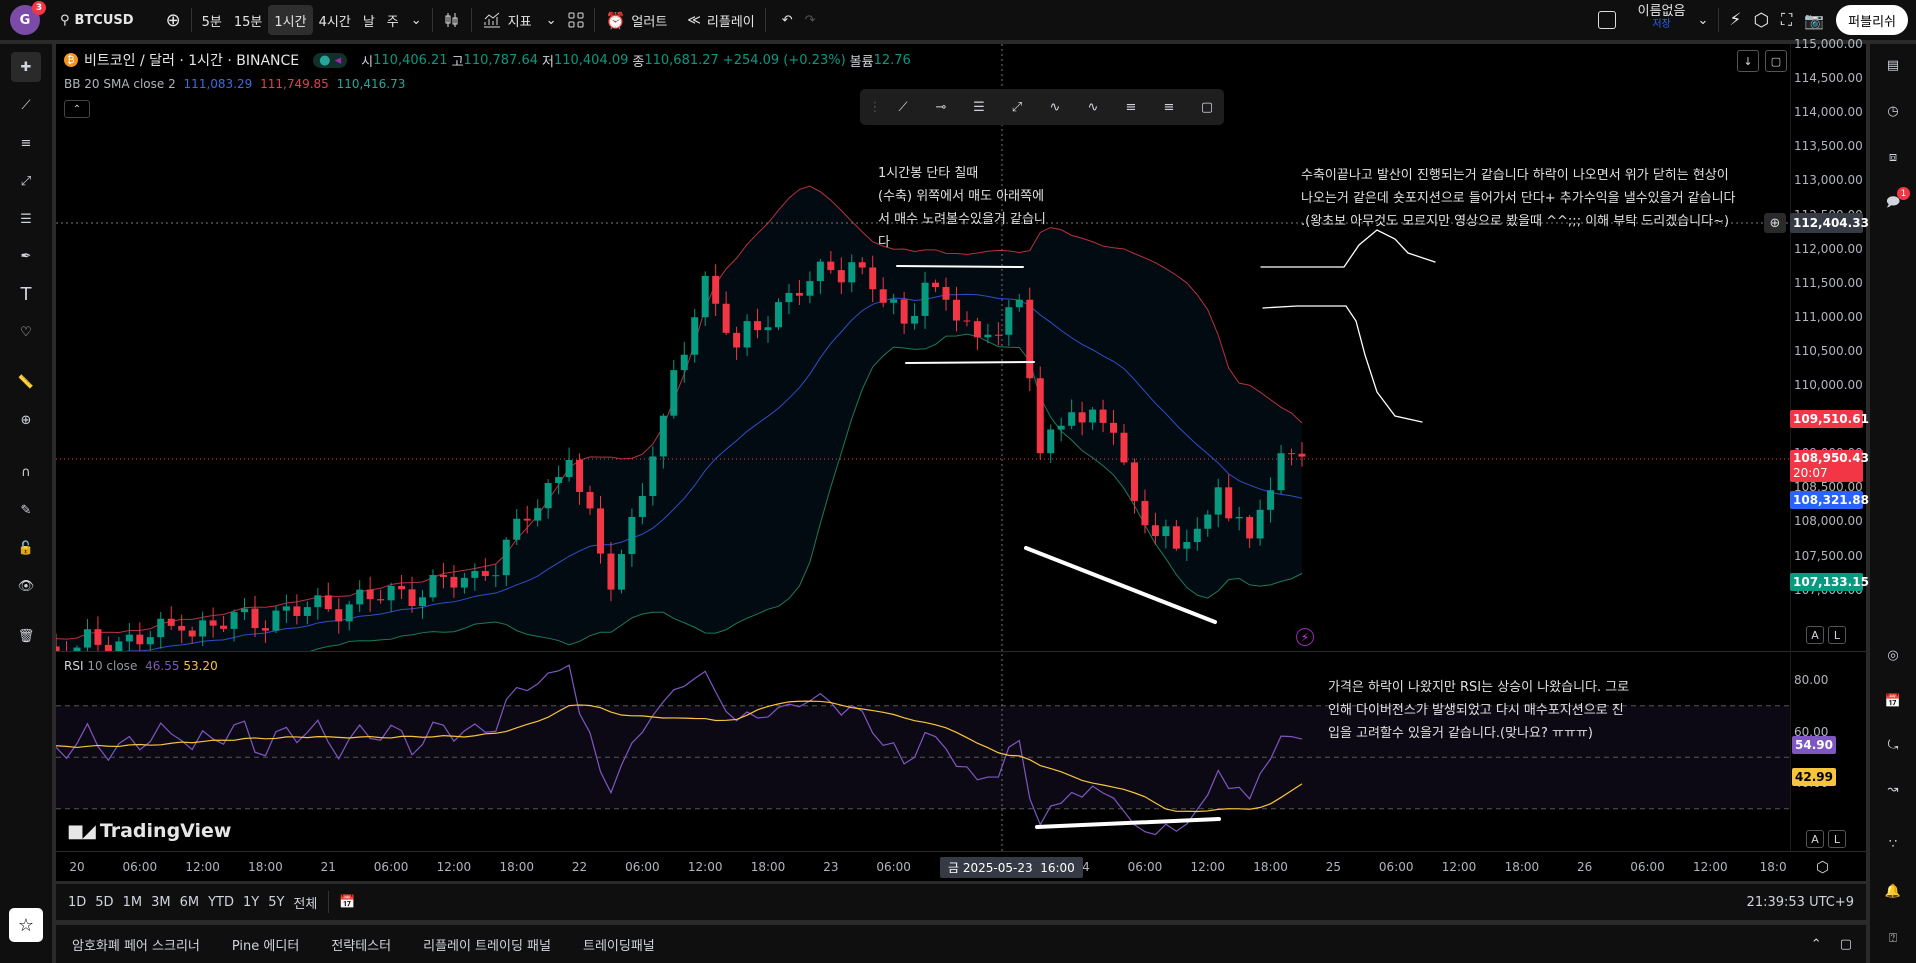 The width and height of the screenshot is (1916, 963). What do you see at coordinates (1828, 385) in the screenshot?
I see `price-axis-label: 110,000.00` at bounding box center [1828, 385].